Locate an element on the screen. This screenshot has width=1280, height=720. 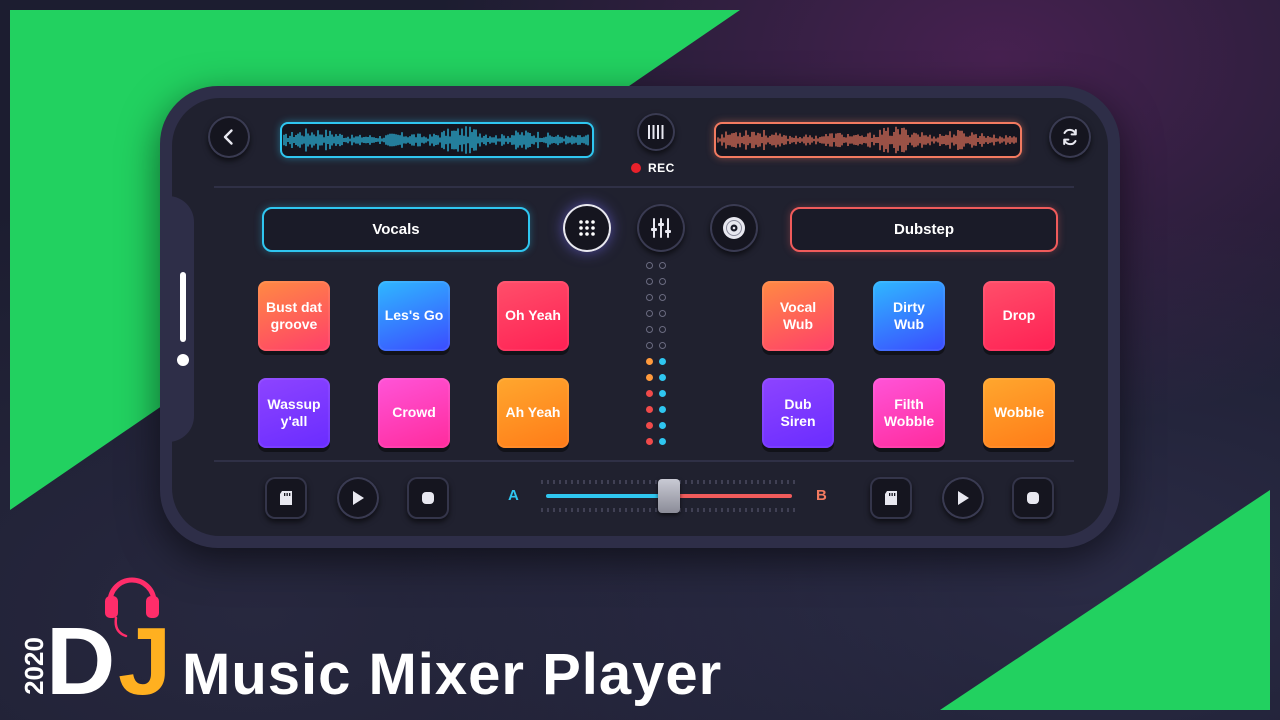
deck-b-play-button is located at coordinates (963, 498).